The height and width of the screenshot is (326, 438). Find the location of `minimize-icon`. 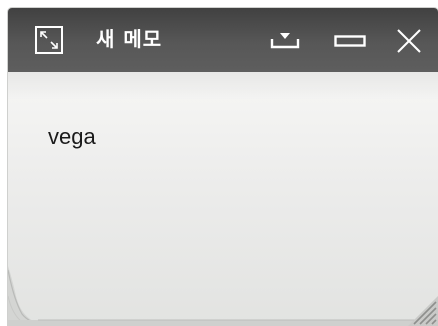

minimize-icon is located at coordinates (350, 41).